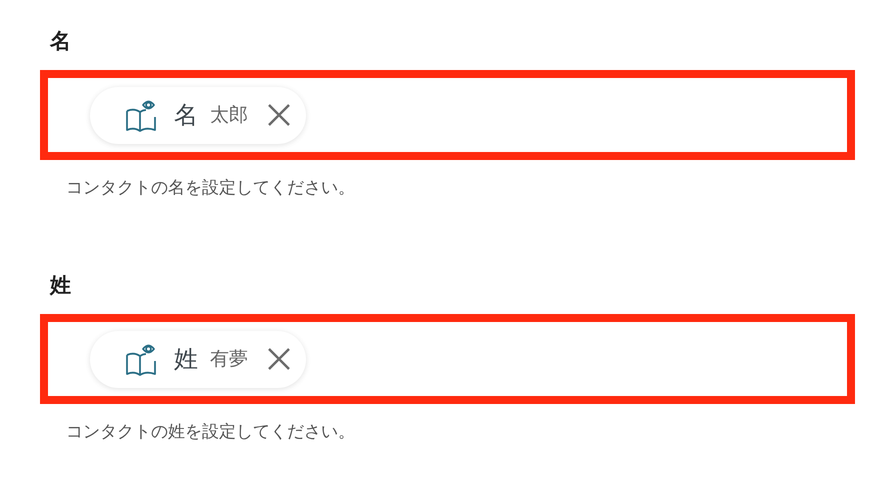 This screenshot has width=879, height=486. Describe the element at coordinates (186, 359) in the screenshot. I see `variable-name: 姓` at that location.